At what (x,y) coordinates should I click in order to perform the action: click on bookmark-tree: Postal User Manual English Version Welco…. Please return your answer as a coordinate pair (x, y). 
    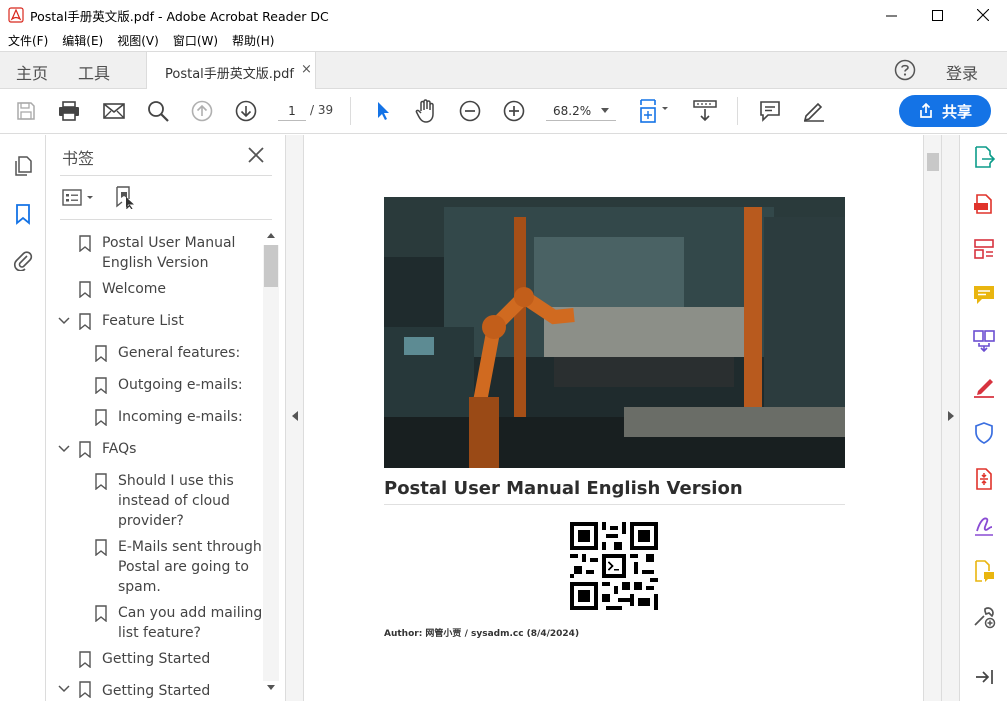
    Looking at the image, I should click on (155, 465).